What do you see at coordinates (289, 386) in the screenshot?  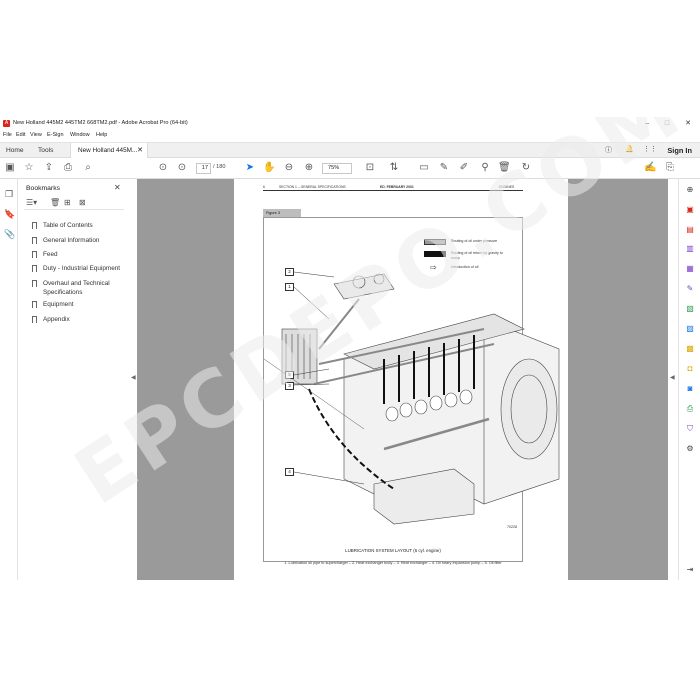 I see `callout-label: 3` at bounding box center [289, 386].